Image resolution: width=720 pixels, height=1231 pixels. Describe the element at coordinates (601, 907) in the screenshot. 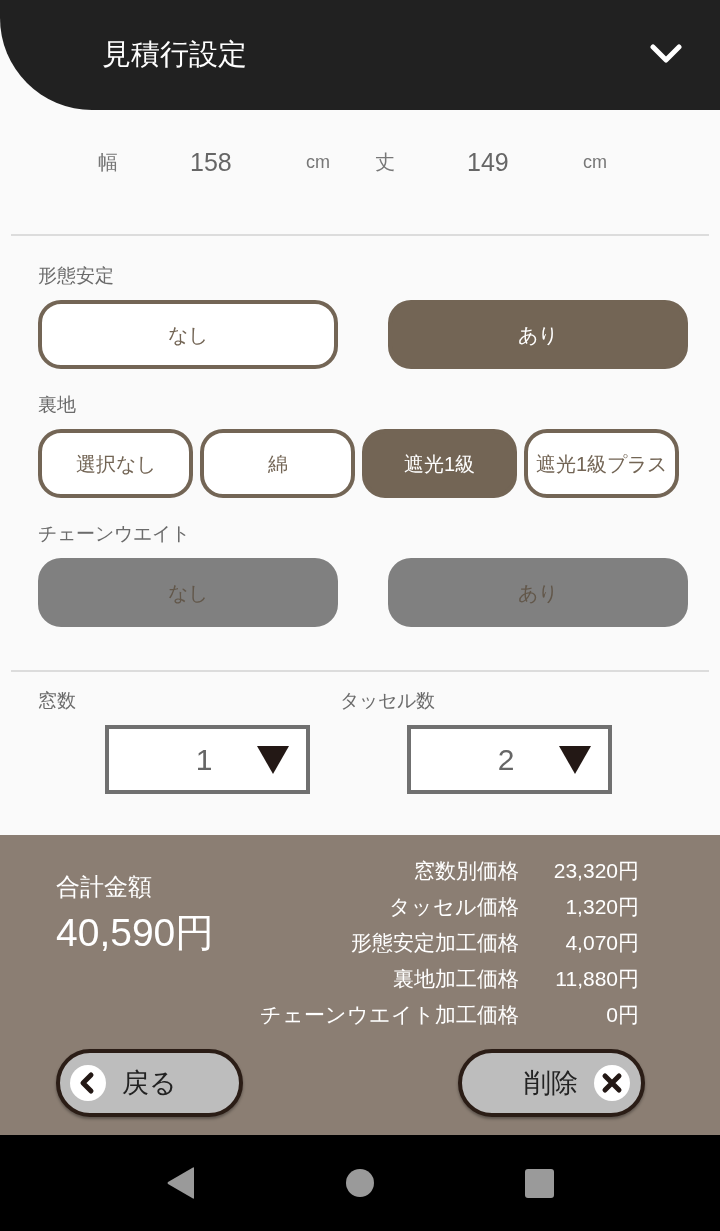

I see `price-value: 1,320円` at that location.